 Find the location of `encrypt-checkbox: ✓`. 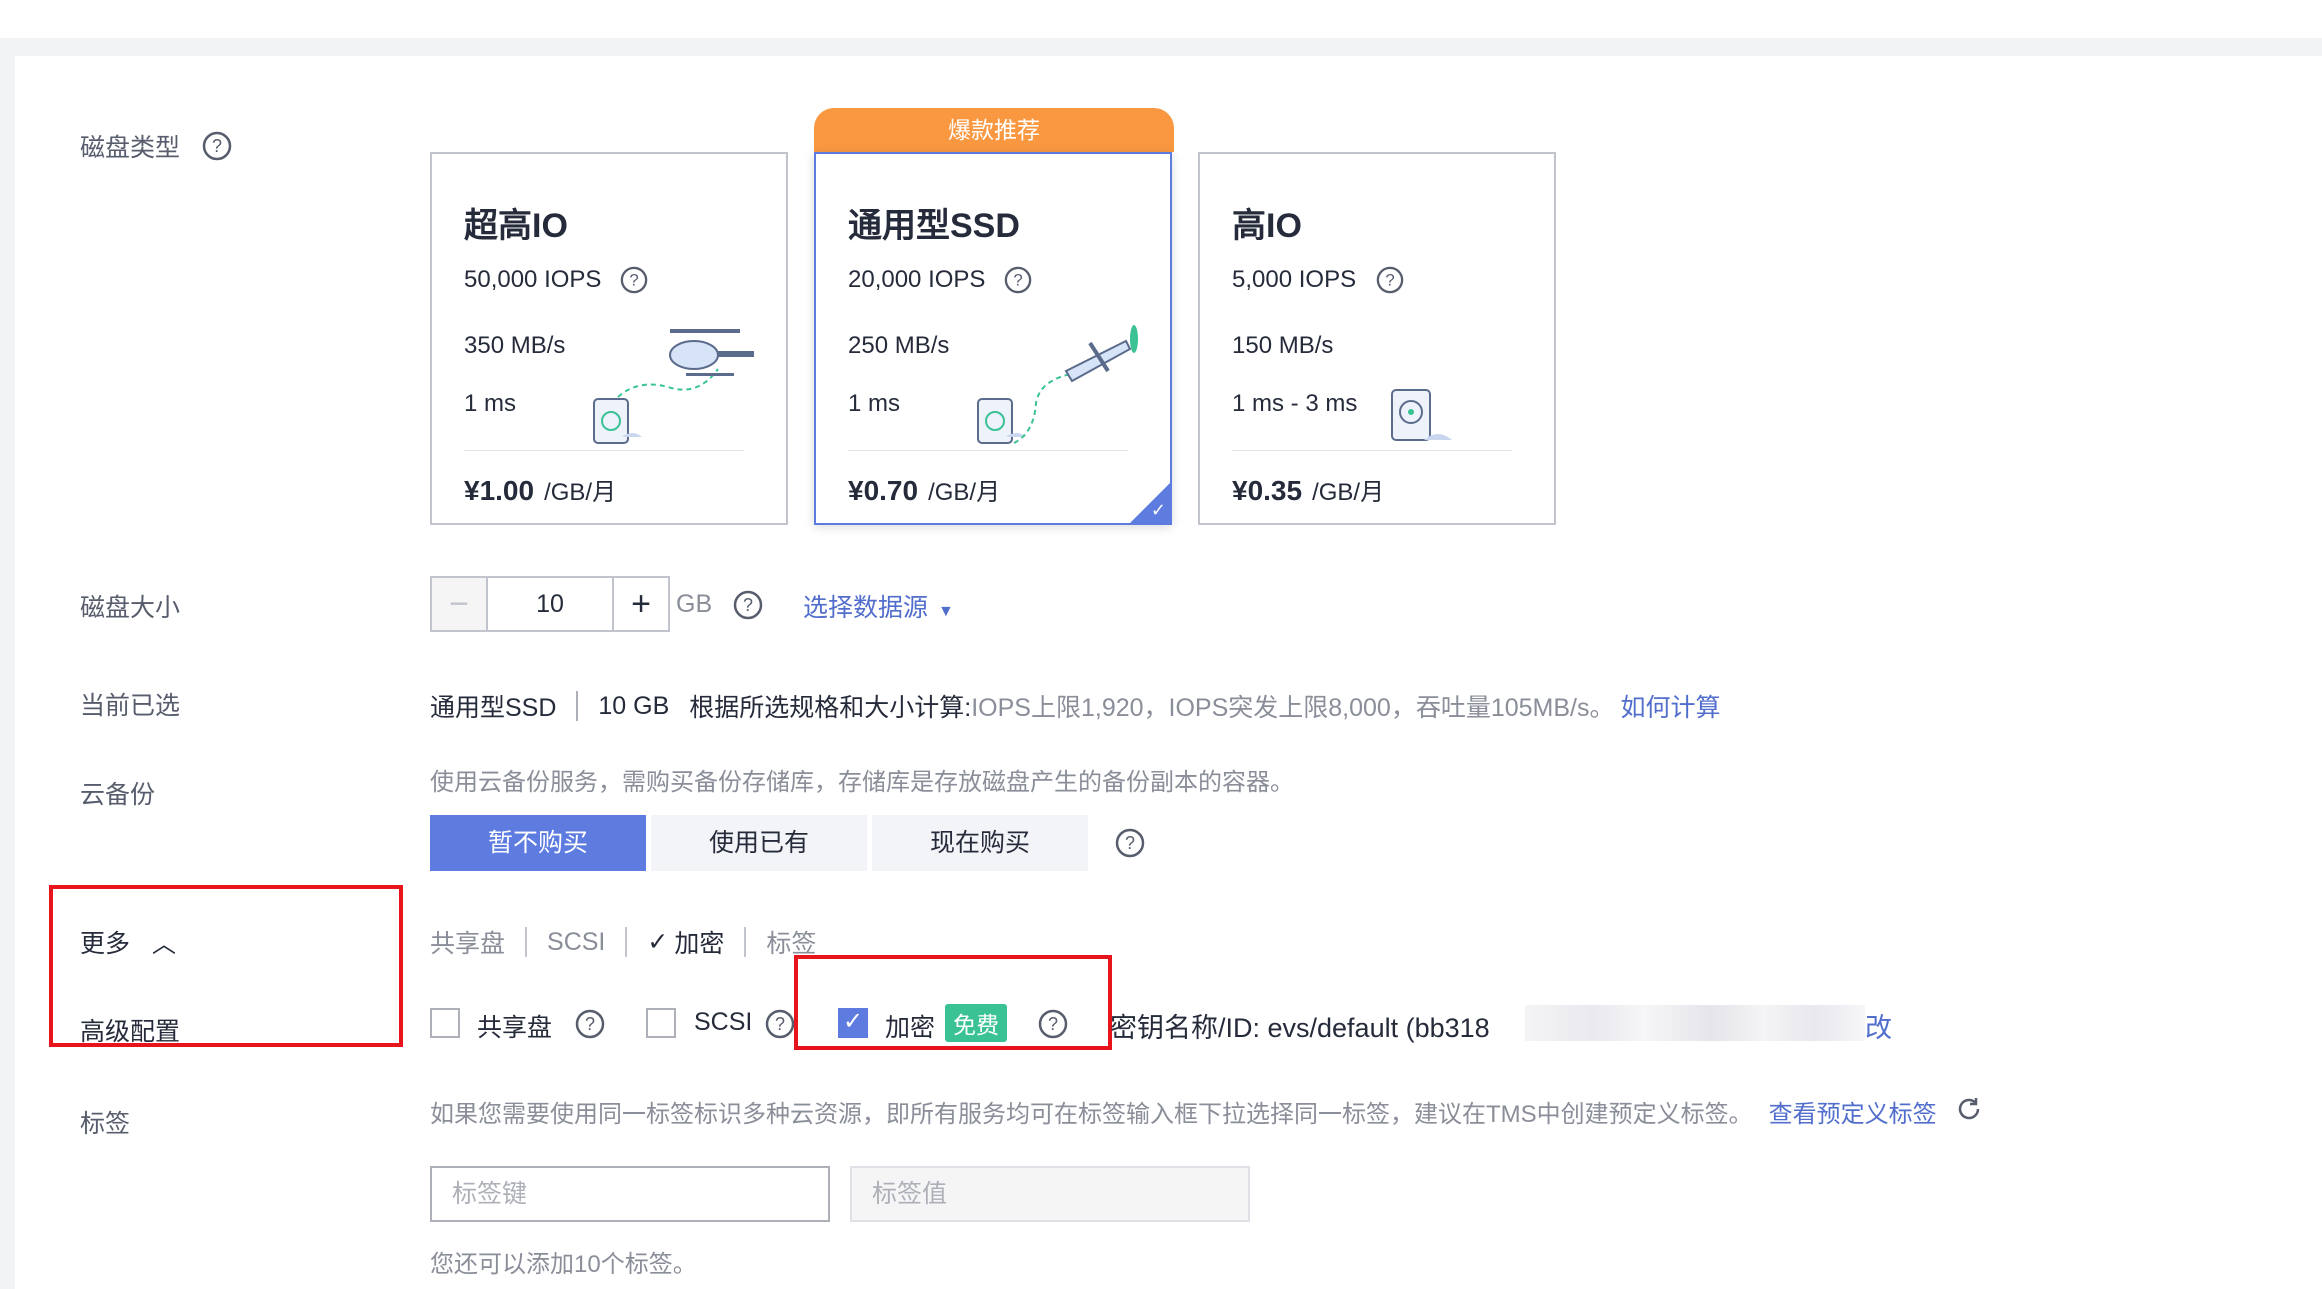

encrypt-checkbox: ✓ is located at coordinates (853, 1023).